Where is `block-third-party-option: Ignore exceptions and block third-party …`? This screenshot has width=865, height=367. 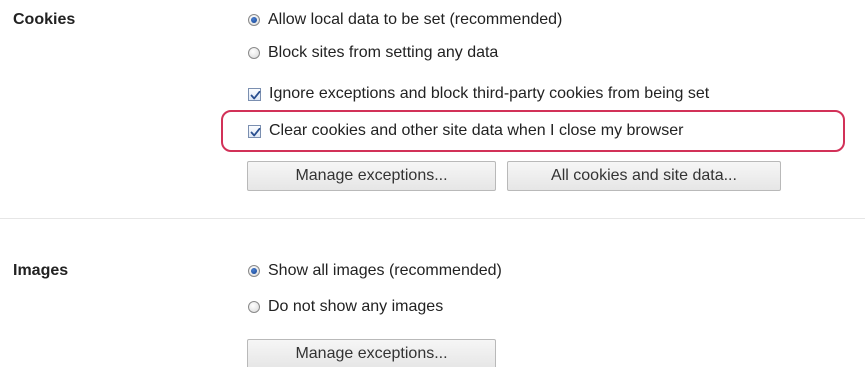 block-third-party-option: Ignore exceptions and block third-party … is located at coordinates (478, 94).